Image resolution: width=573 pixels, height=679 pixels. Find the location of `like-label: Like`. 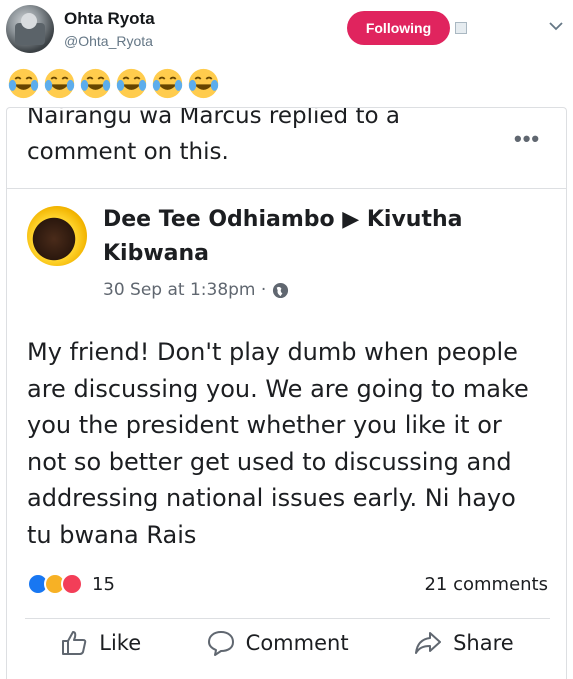

like-label: Like is located at coordinates (120, 643).